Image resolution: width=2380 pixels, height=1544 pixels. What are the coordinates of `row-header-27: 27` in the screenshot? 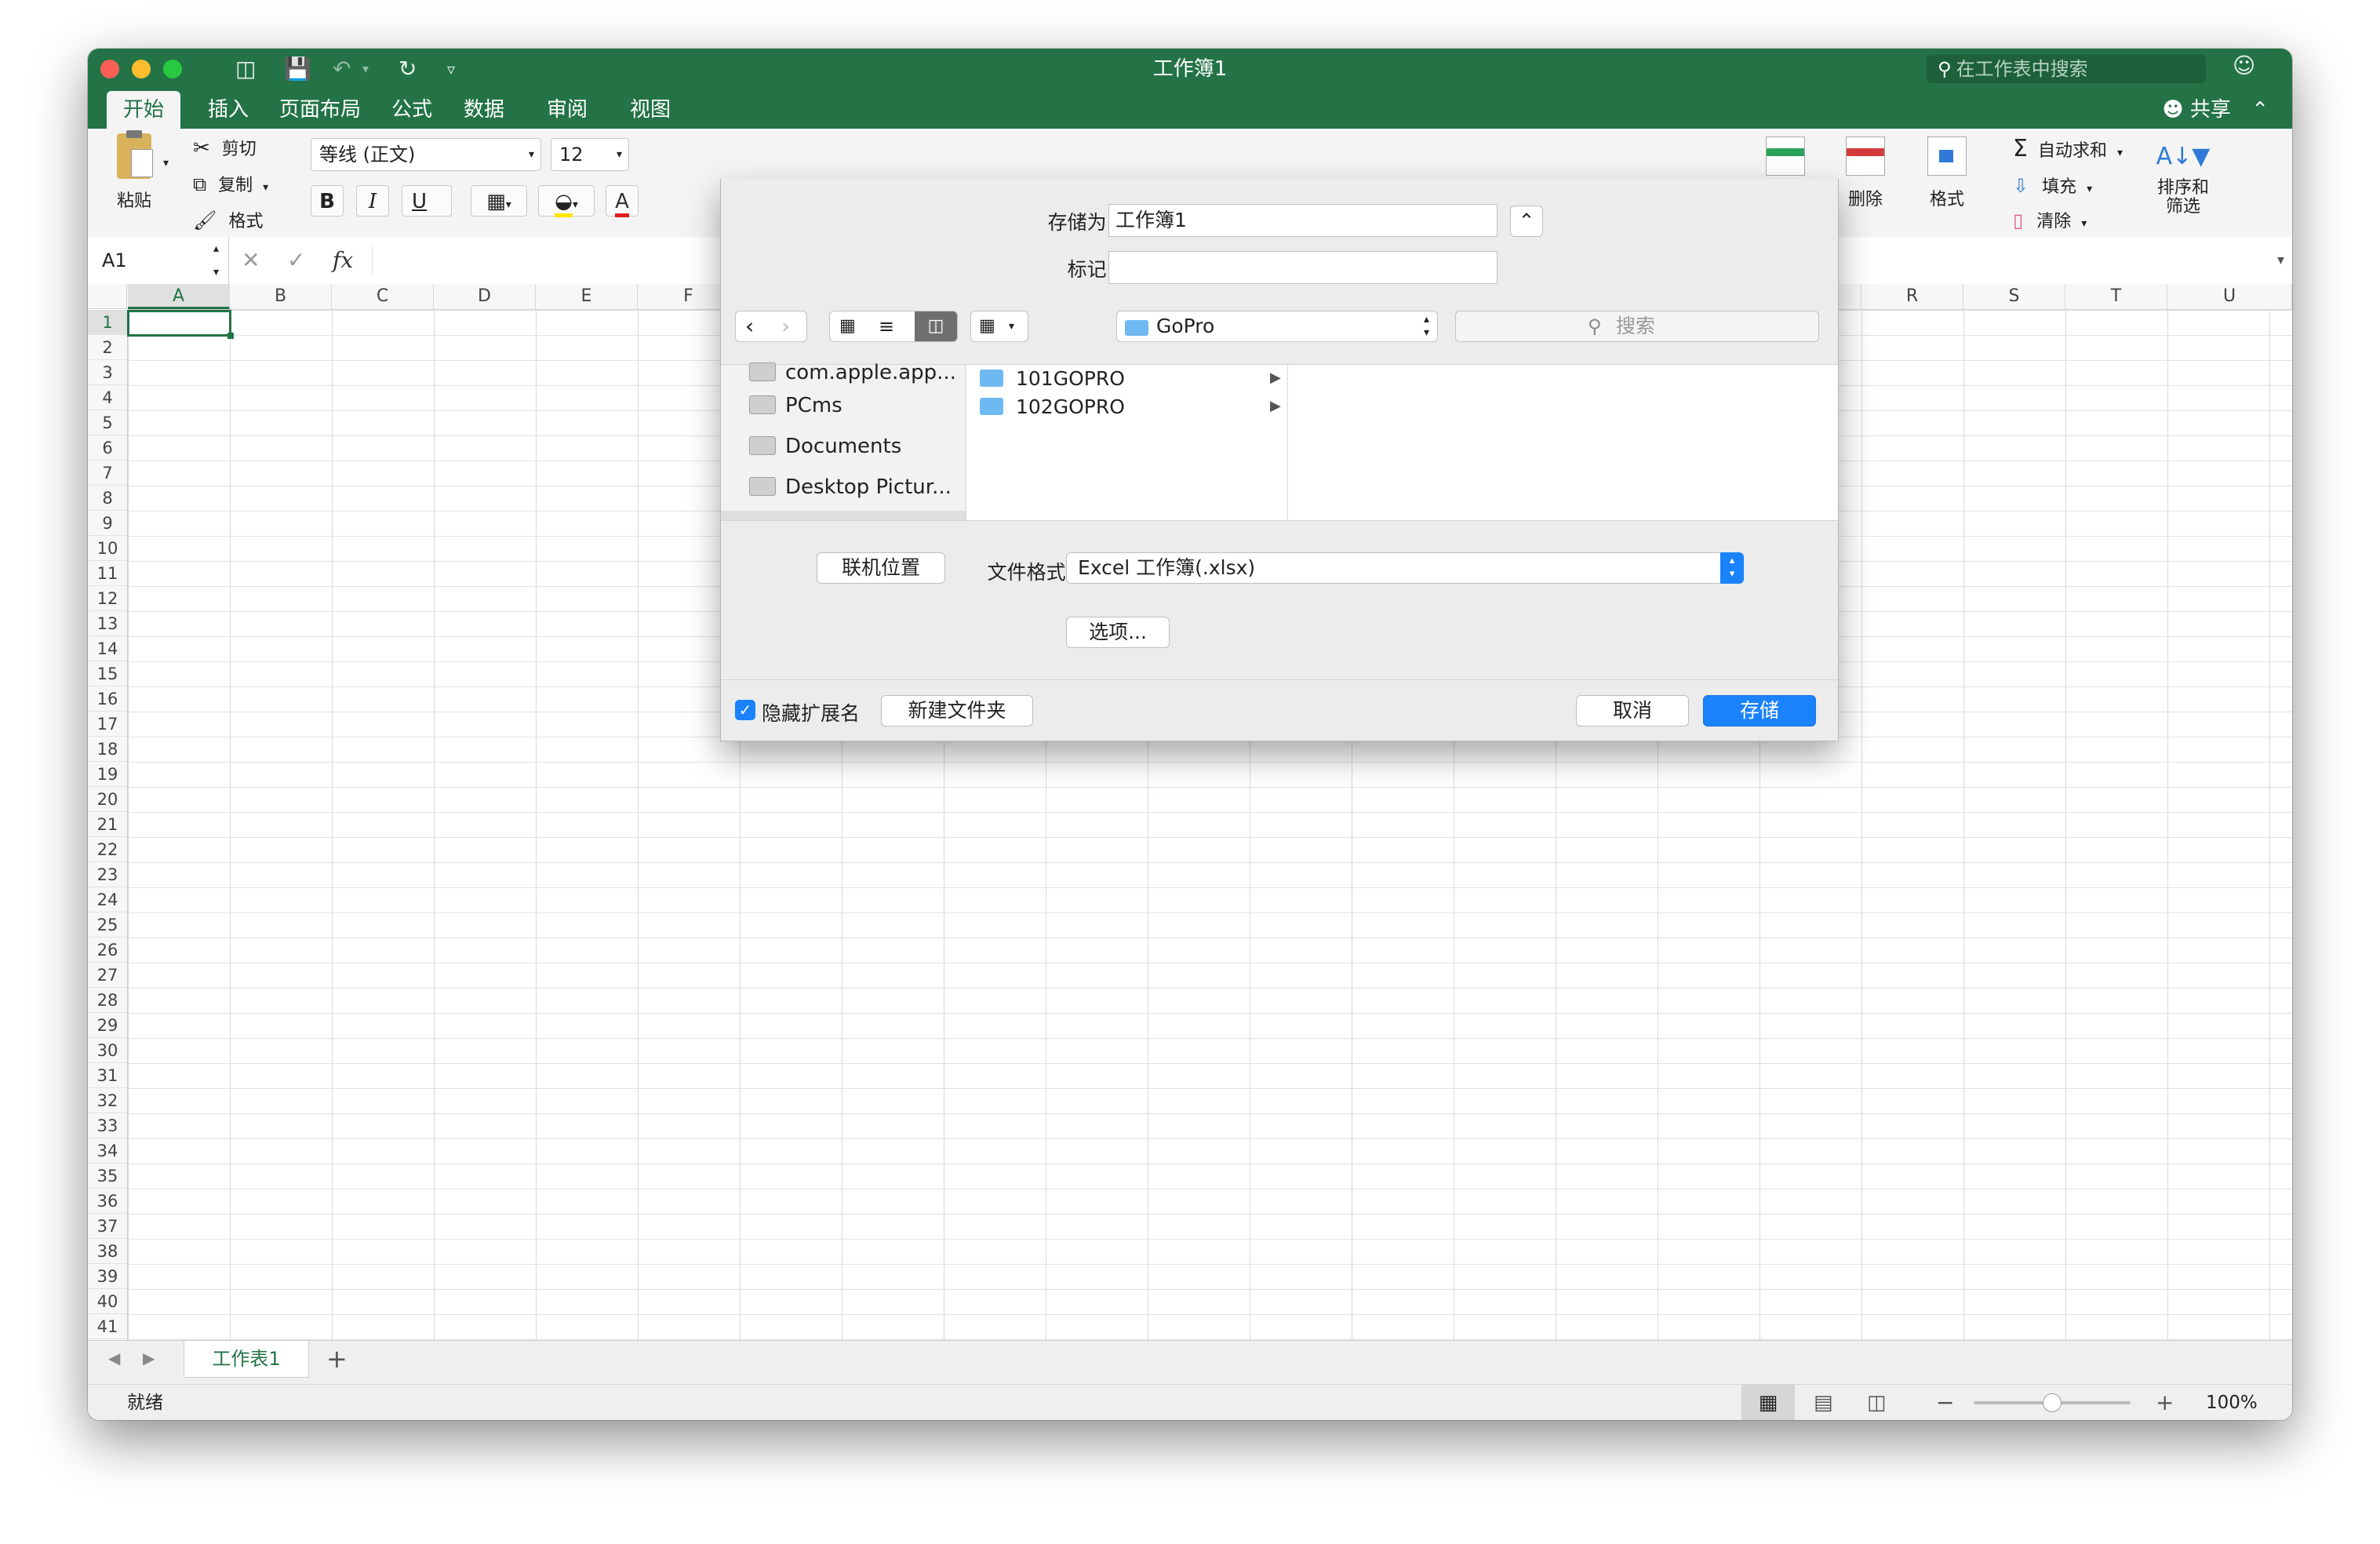 It's located at (107, 976).